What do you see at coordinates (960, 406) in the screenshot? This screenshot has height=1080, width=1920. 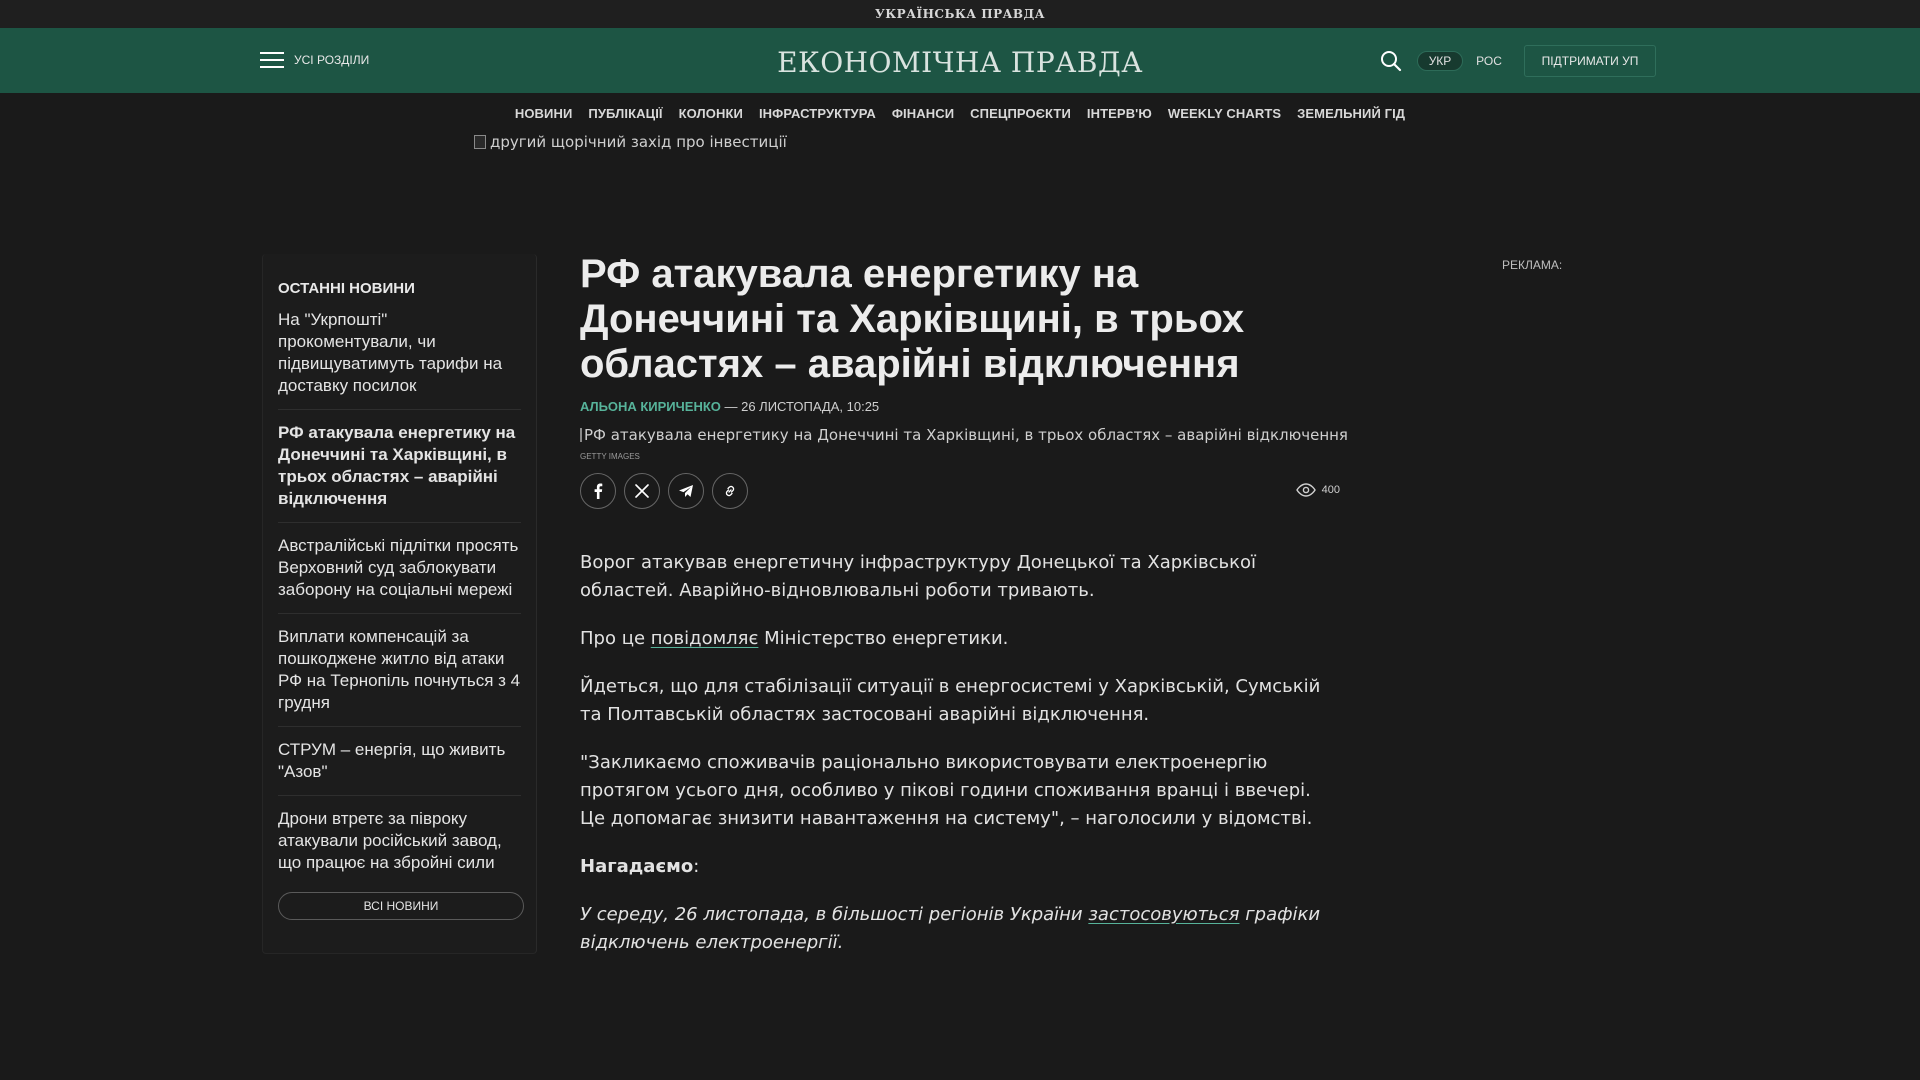 I see `byline: АЛЬОНА КИРИЧЕНКО — 26 ЛИСТОПАДА, 10:25` at bounding box center [960, 406].